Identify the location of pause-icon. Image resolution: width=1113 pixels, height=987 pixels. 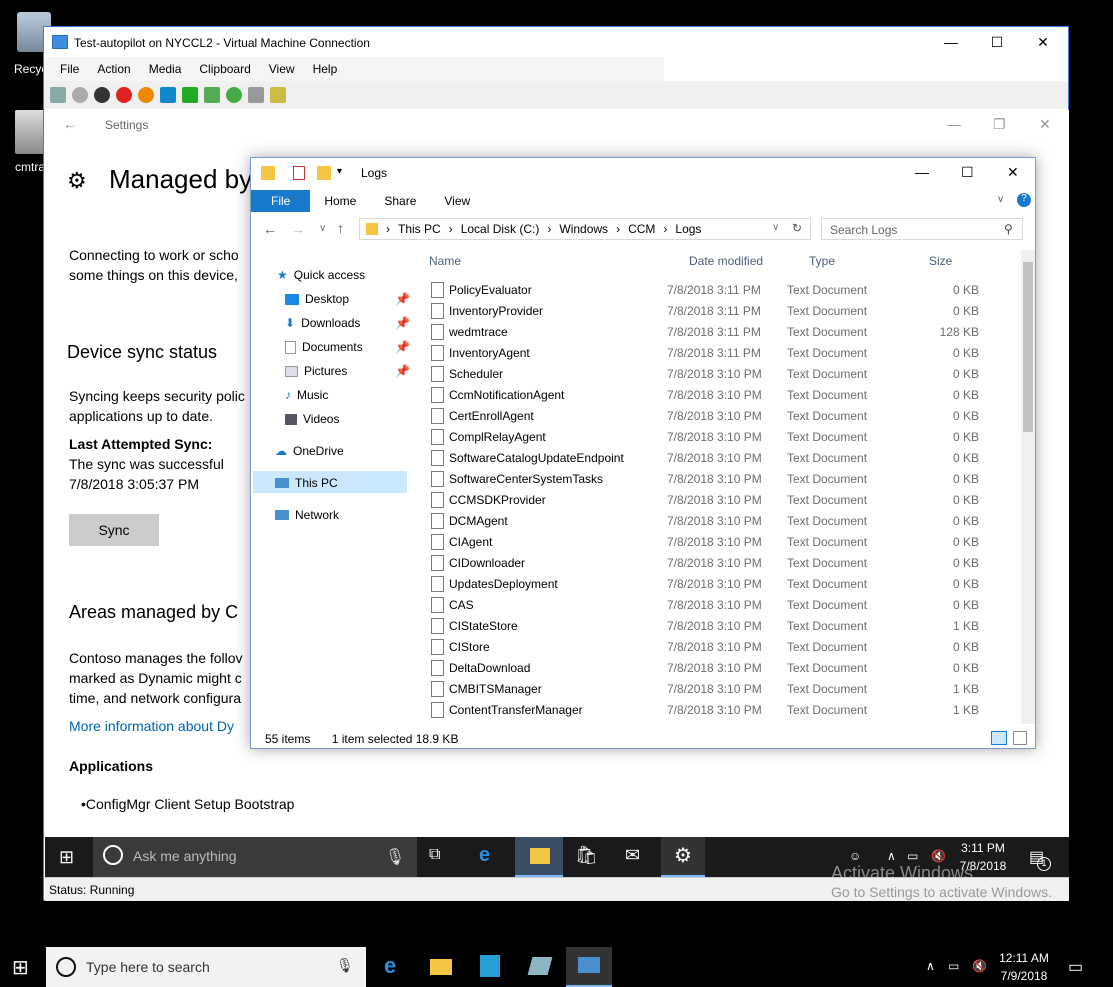
(168, 95).